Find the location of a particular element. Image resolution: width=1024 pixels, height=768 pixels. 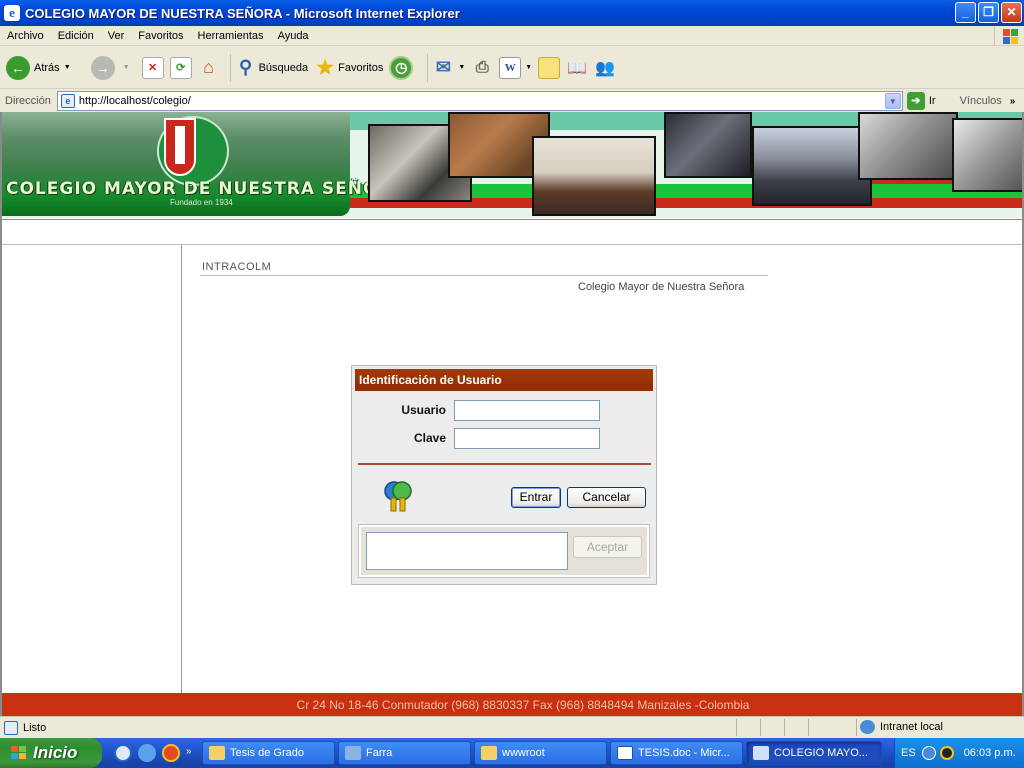

messenger-icon: 👥 is located at coordinates (605, 68).